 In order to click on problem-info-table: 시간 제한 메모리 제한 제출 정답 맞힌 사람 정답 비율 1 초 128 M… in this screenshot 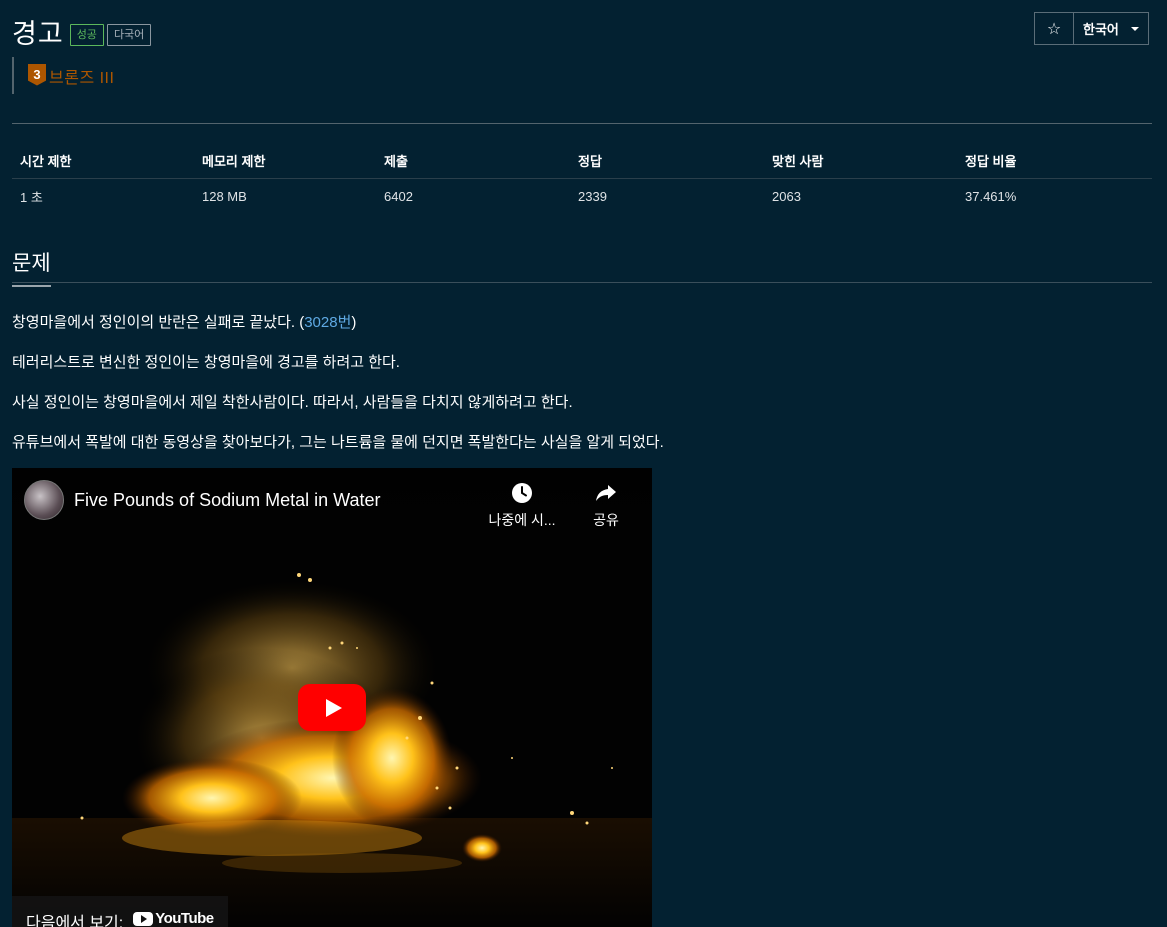, I will do `click(582, 179)`.